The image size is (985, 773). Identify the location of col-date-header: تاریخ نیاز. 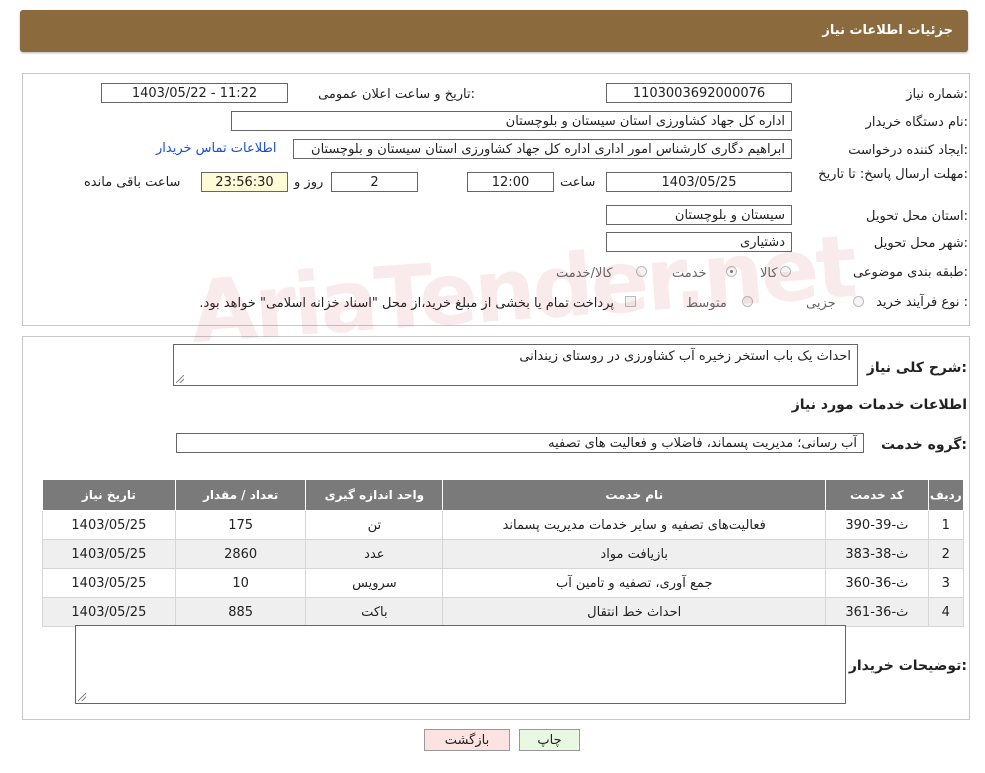
(109, 495).